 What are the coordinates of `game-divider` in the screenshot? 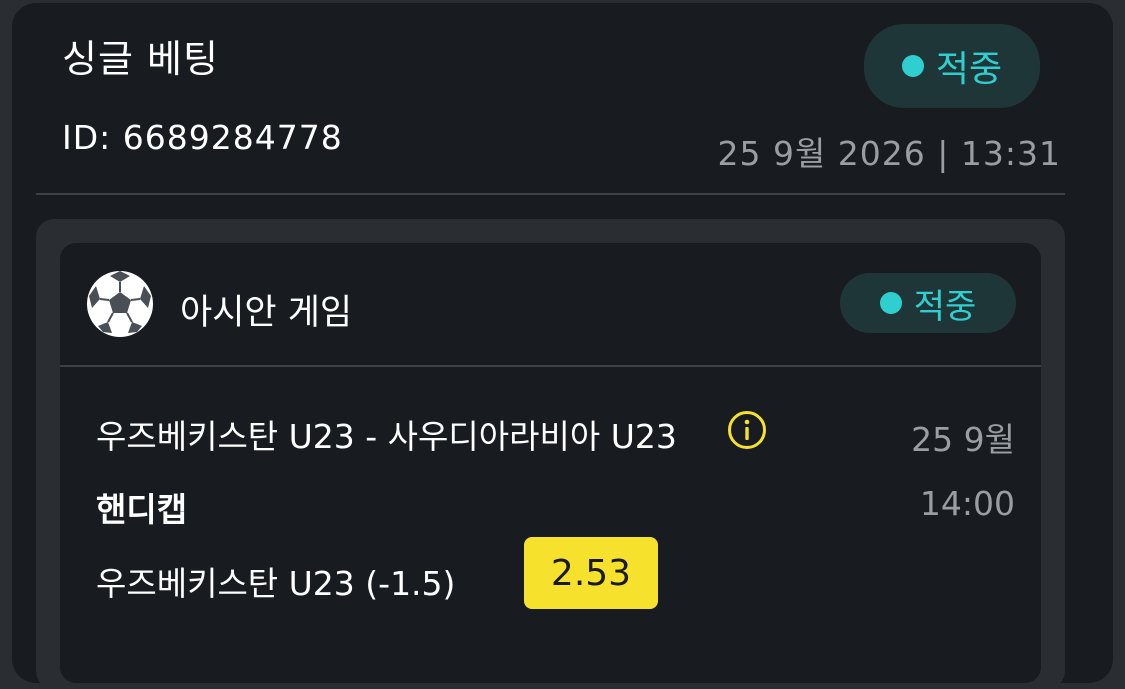 It's located at (550, 366).